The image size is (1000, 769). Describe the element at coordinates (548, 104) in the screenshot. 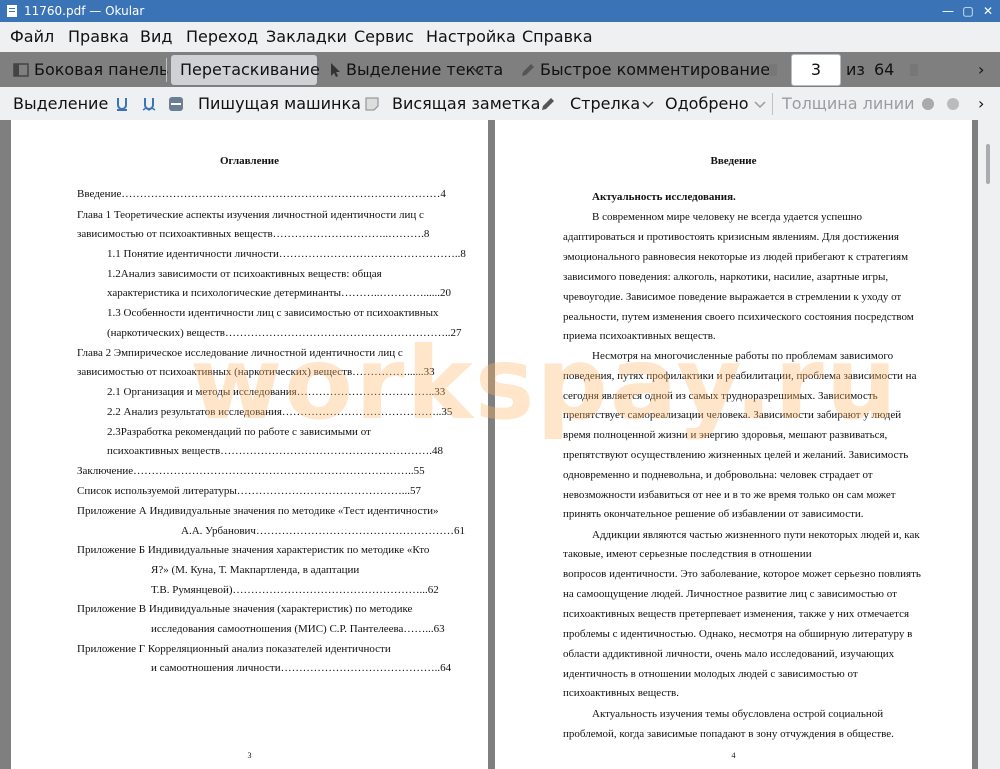

I see `arrow-annot-icon` at that location.